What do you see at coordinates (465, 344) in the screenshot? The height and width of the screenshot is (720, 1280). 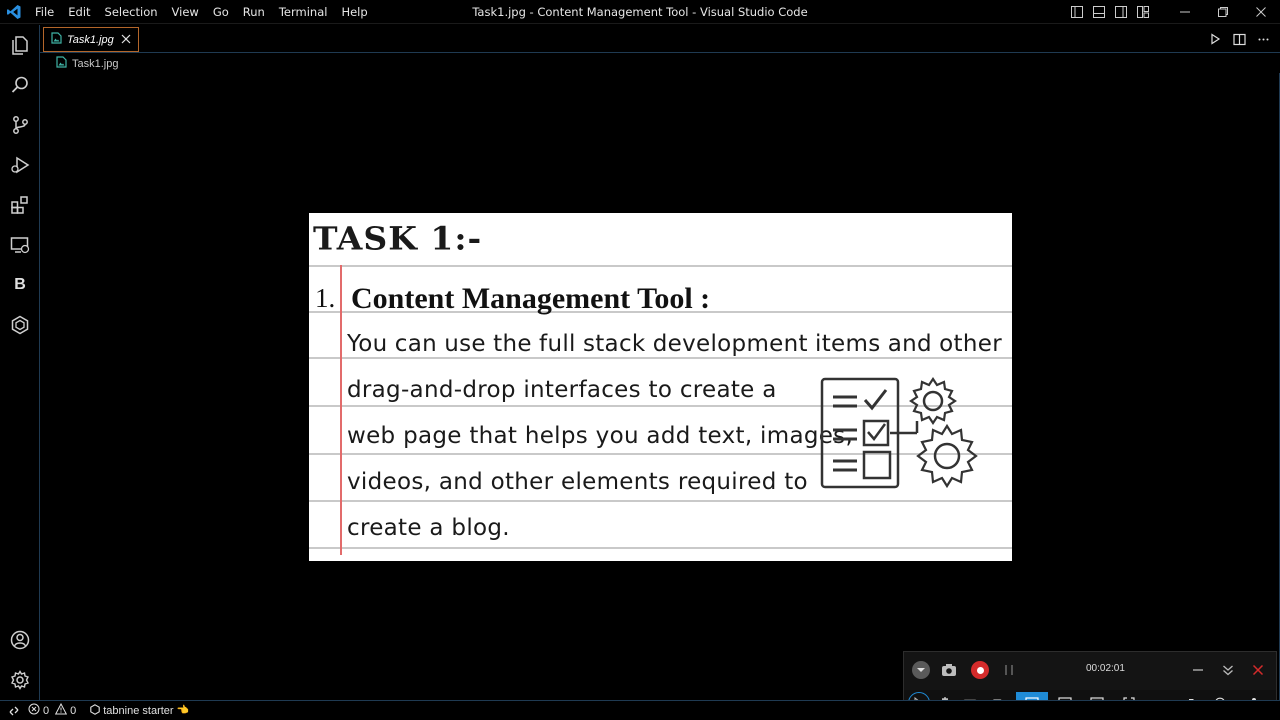 I see `word: use` at bounding box center [465, 344].